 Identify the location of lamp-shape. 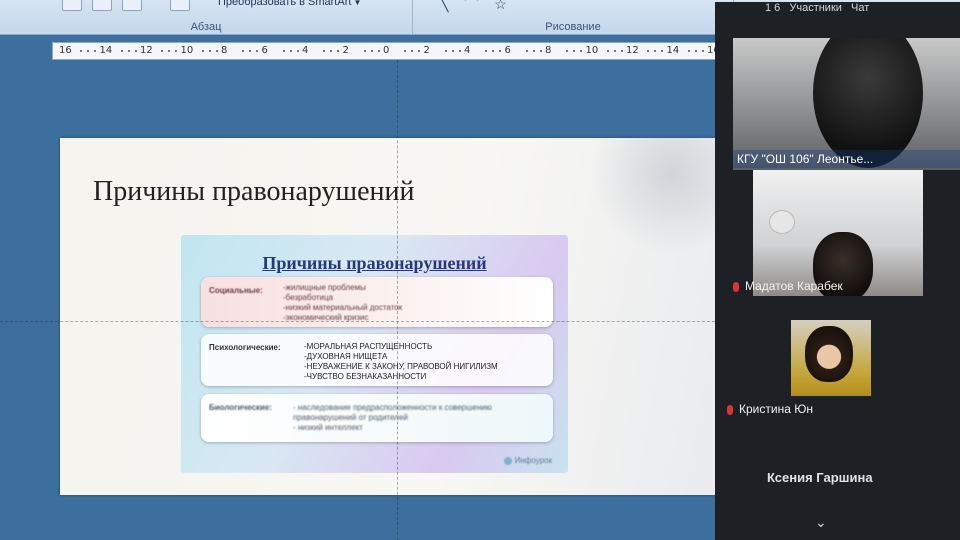
(782, 222).